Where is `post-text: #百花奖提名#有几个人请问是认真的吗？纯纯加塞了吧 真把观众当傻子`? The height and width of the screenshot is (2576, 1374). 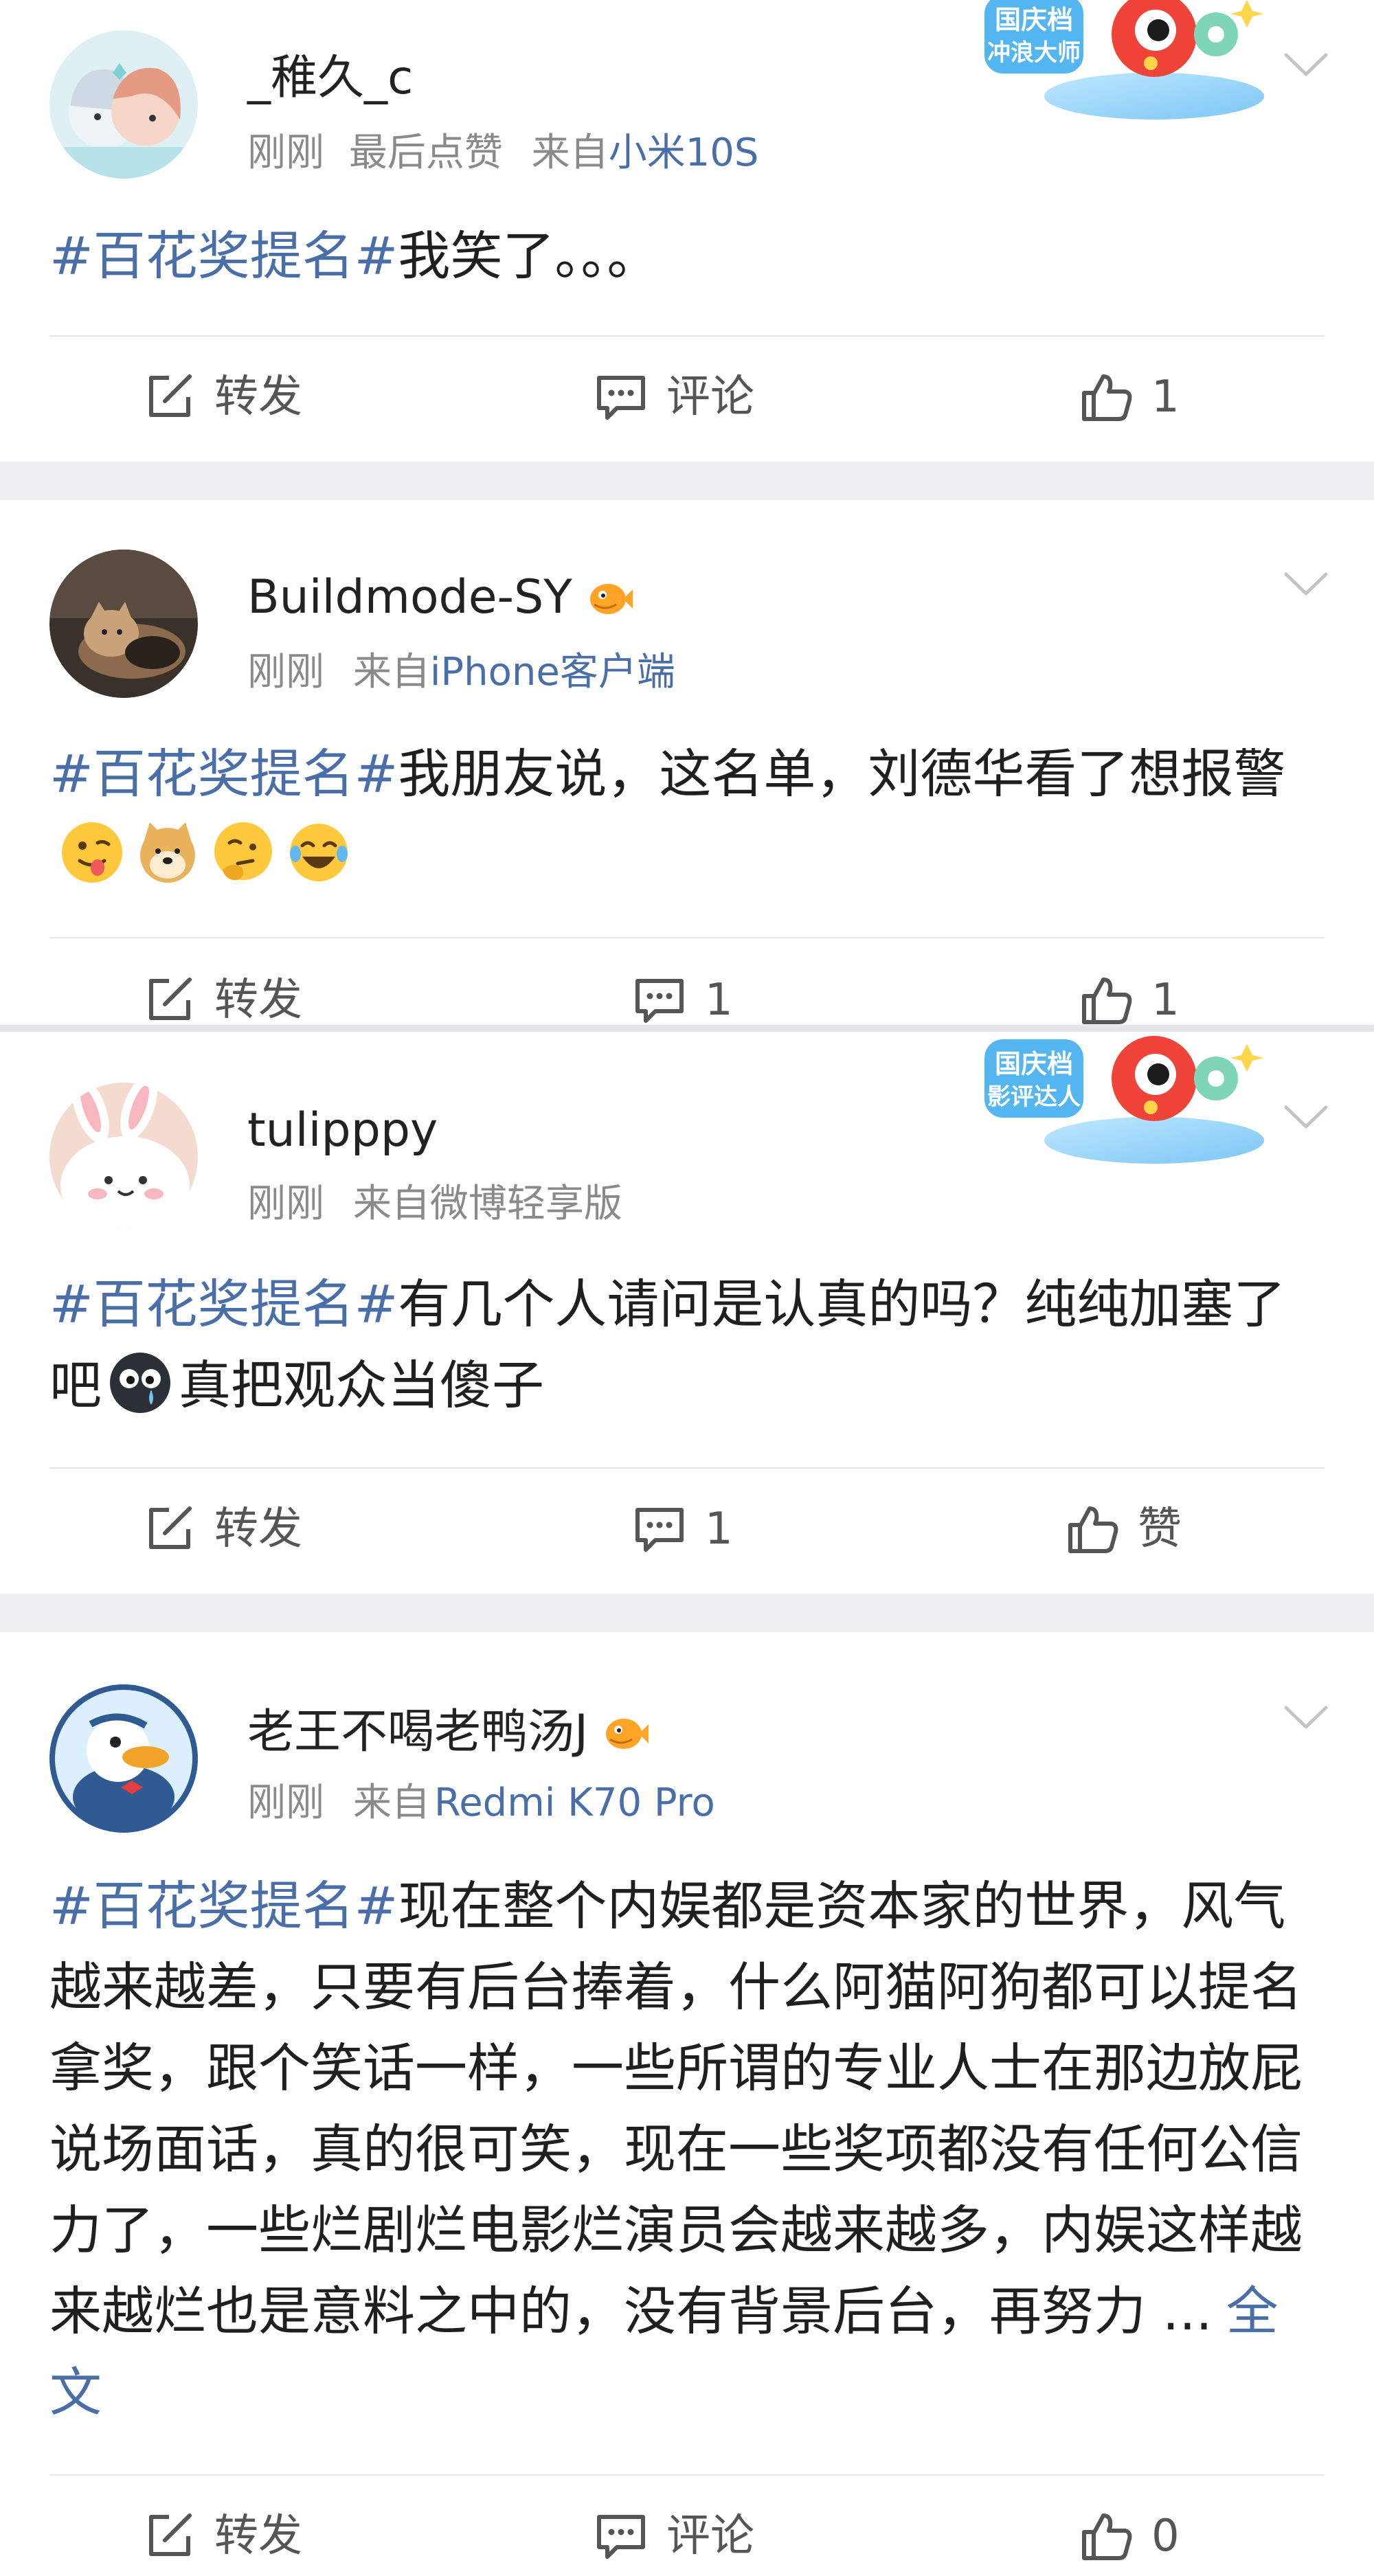
post-text: #百花奖提名#有几个人请问是认真的吗？纯纯加塞了吧 真把观众当傻子 is located at coordinates (688, 1345).